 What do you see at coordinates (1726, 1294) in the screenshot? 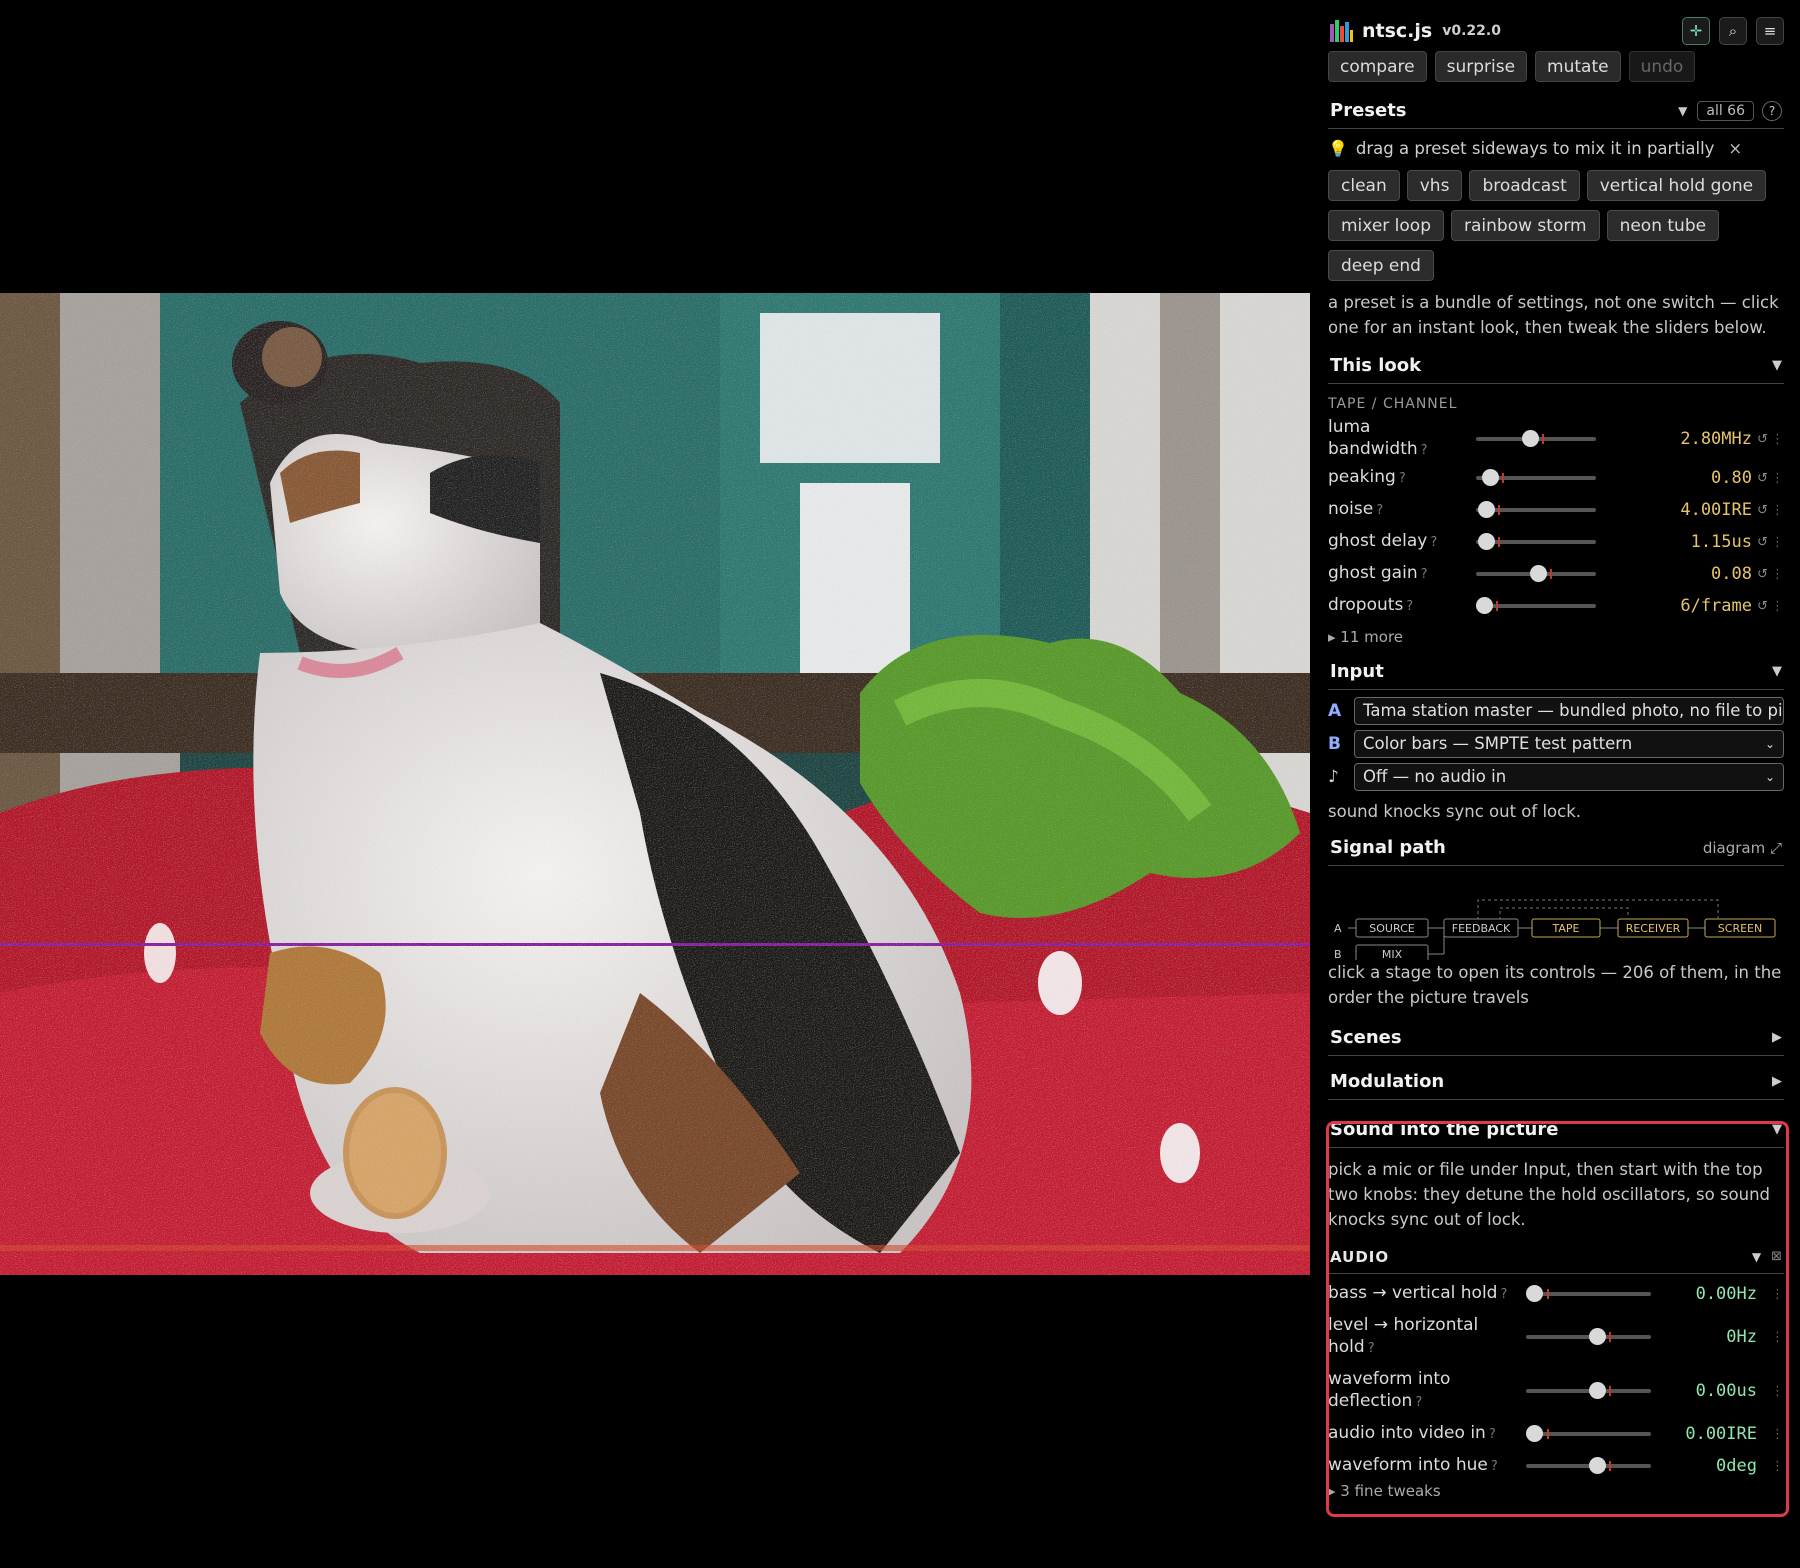
I see `slider-value: 0.00Hz` at bounding box center [1726, 1294].